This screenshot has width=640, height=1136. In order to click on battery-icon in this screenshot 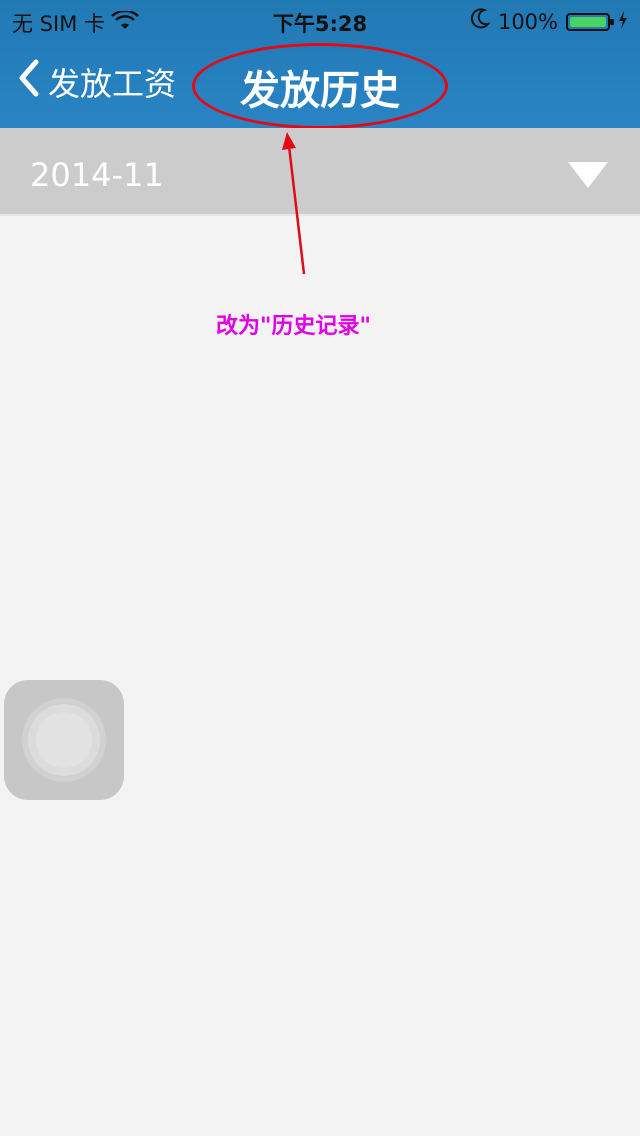, I will do `click(590, 21)`.